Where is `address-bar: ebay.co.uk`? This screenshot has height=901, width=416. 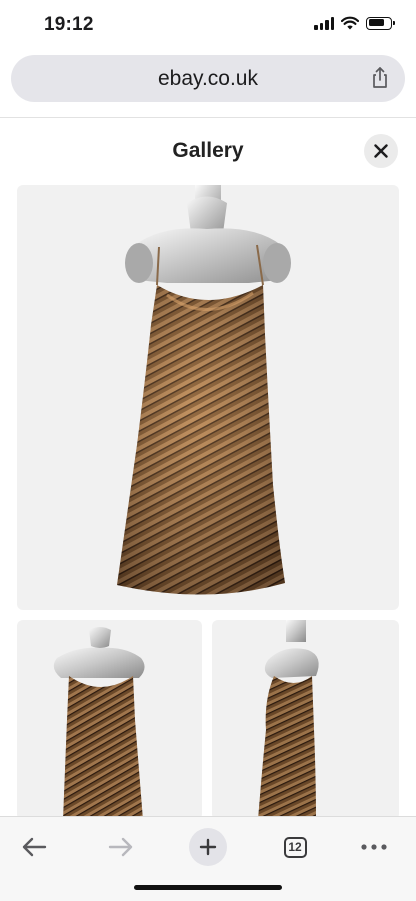
address-bar: ebay.co.uk is located at coordinates (208, 78).